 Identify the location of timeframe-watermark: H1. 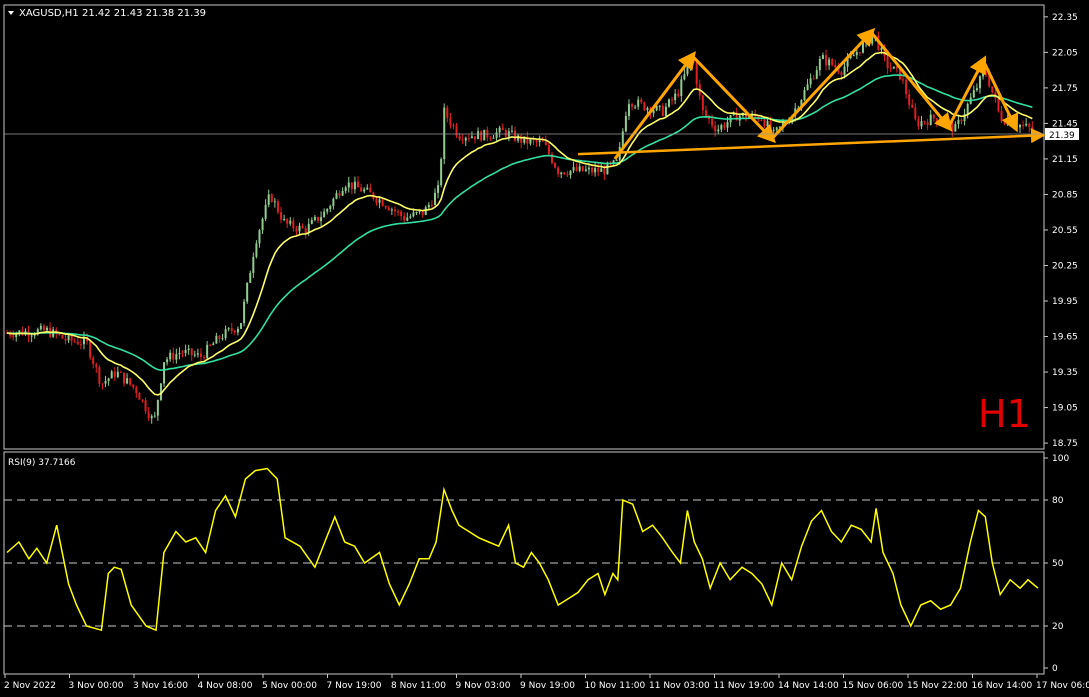
(1004, 414).